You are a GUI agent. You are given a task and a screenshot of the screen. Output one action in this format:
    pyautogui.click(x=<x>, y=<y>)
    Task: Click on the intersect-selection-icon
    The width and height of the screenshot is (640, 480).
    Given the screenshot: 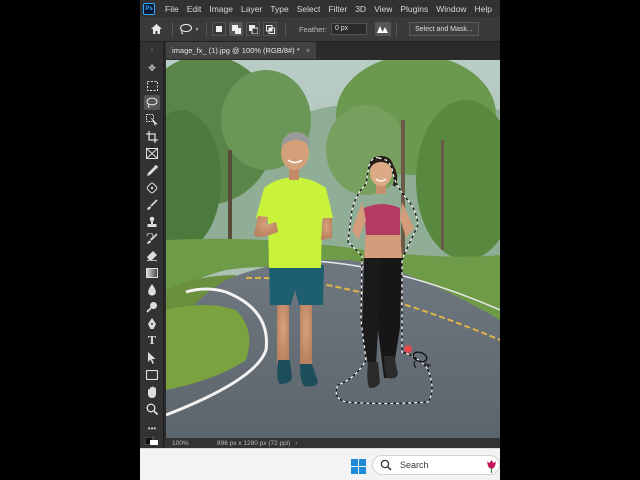 What is the action you would take?
    pyautogui.click(x=270, y=29)
    